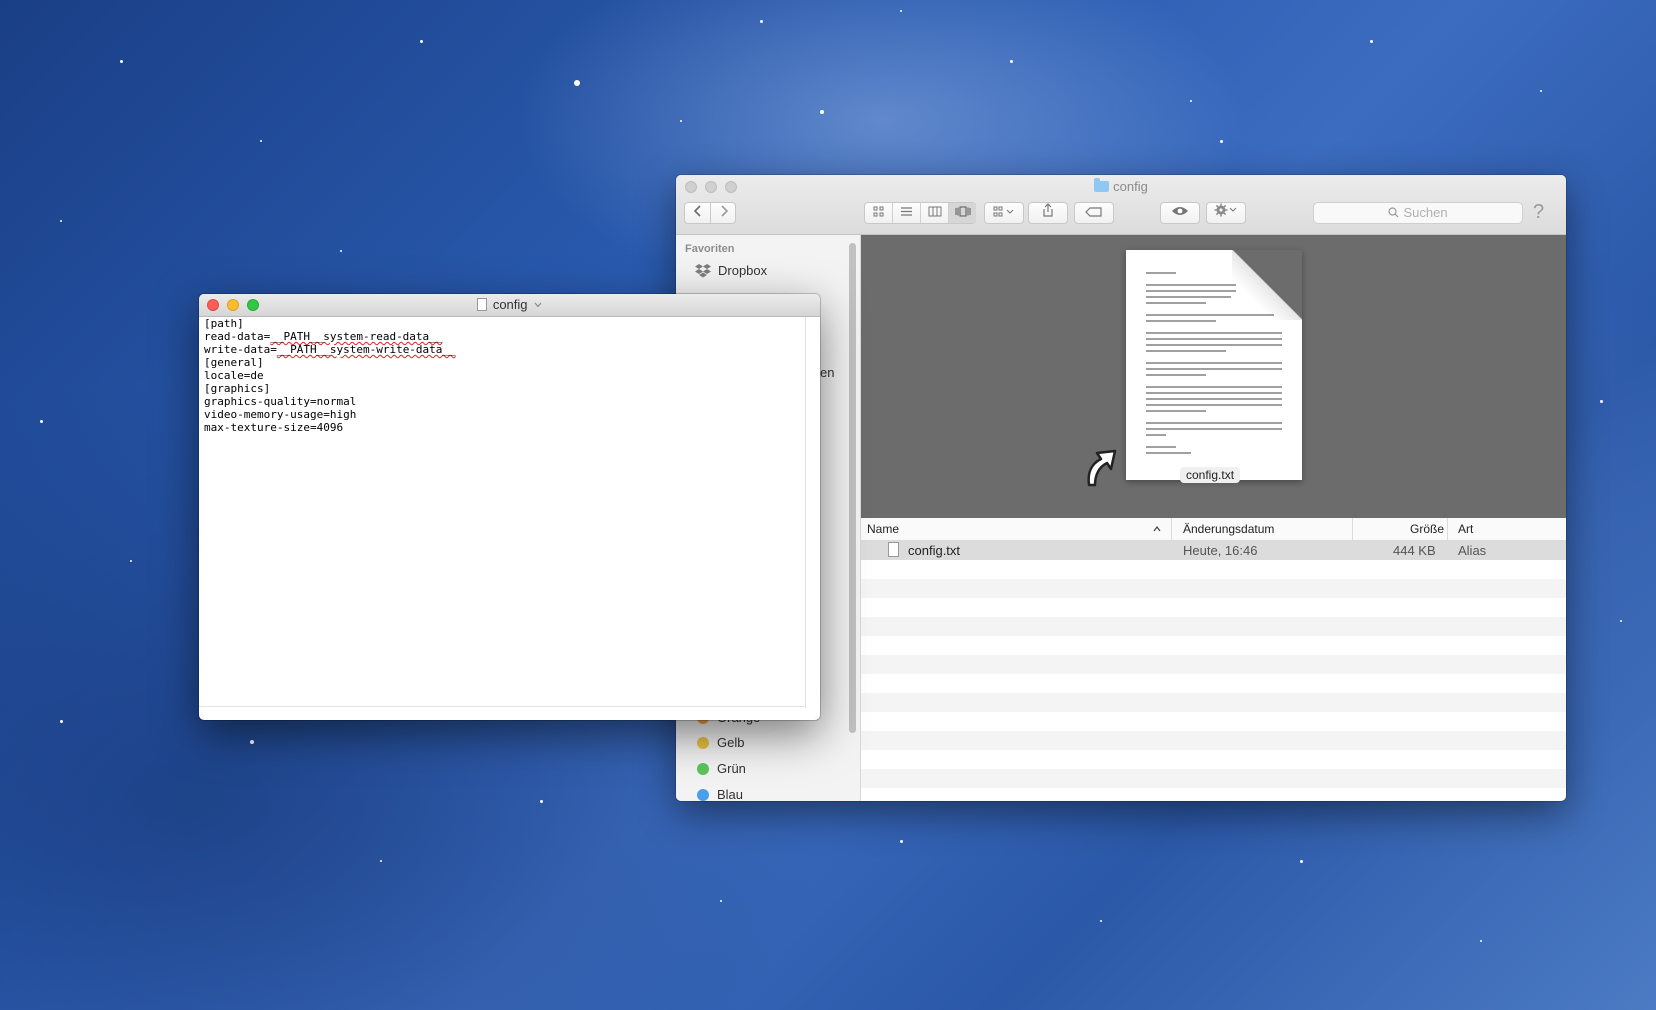  Describe the element at coordinates (1393, 212) in the screenshot. I see `search-icon` at that location.